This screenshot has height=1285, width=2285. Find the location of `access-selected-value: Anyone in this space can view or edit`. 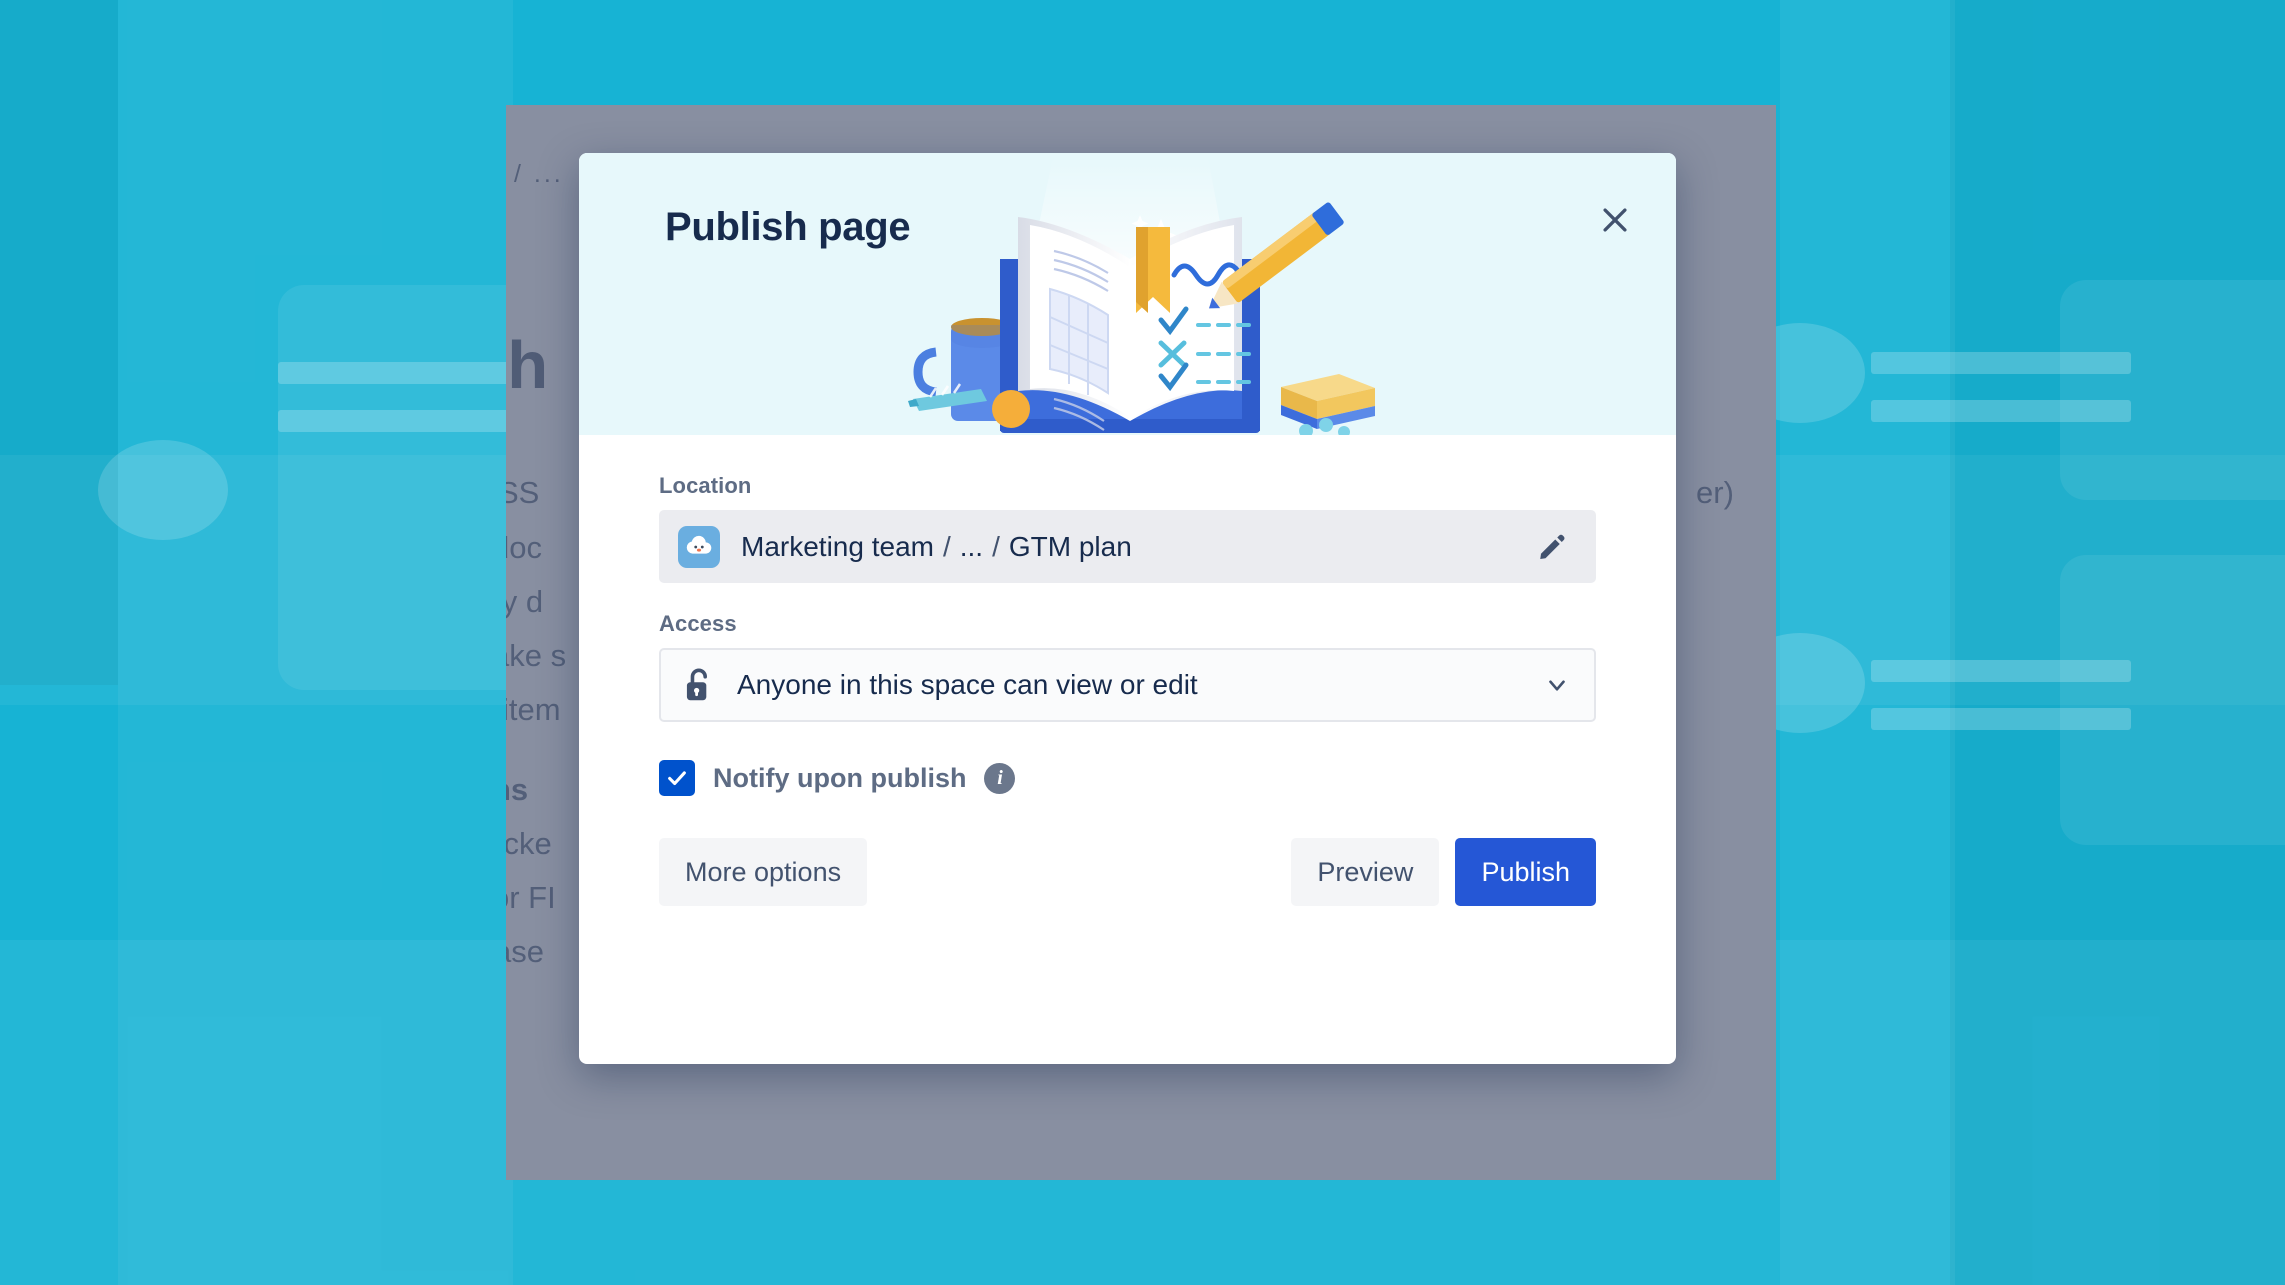

access-selected-value: Anyone in this space can view or edit is located at coordinates (967, 684).